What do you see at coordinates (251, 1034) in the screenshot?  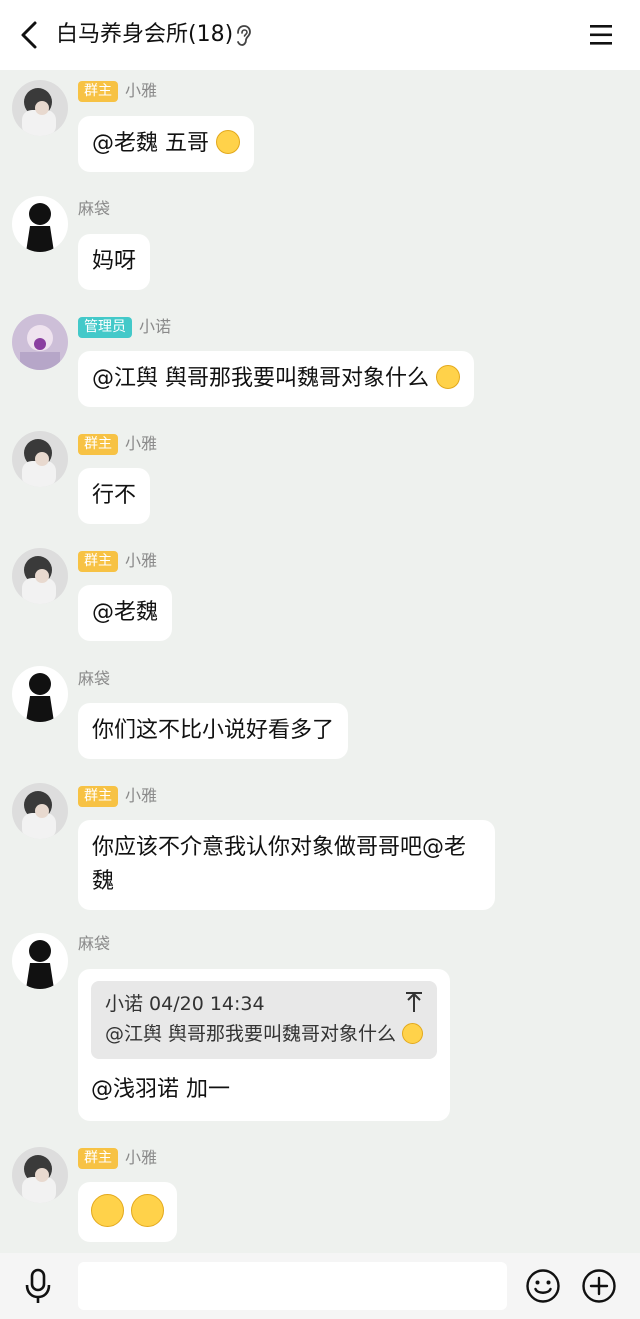 I see `quote-text: @江舆 舆哥那我要叫魏哥对象什么` at bounding box center [251, 1034].